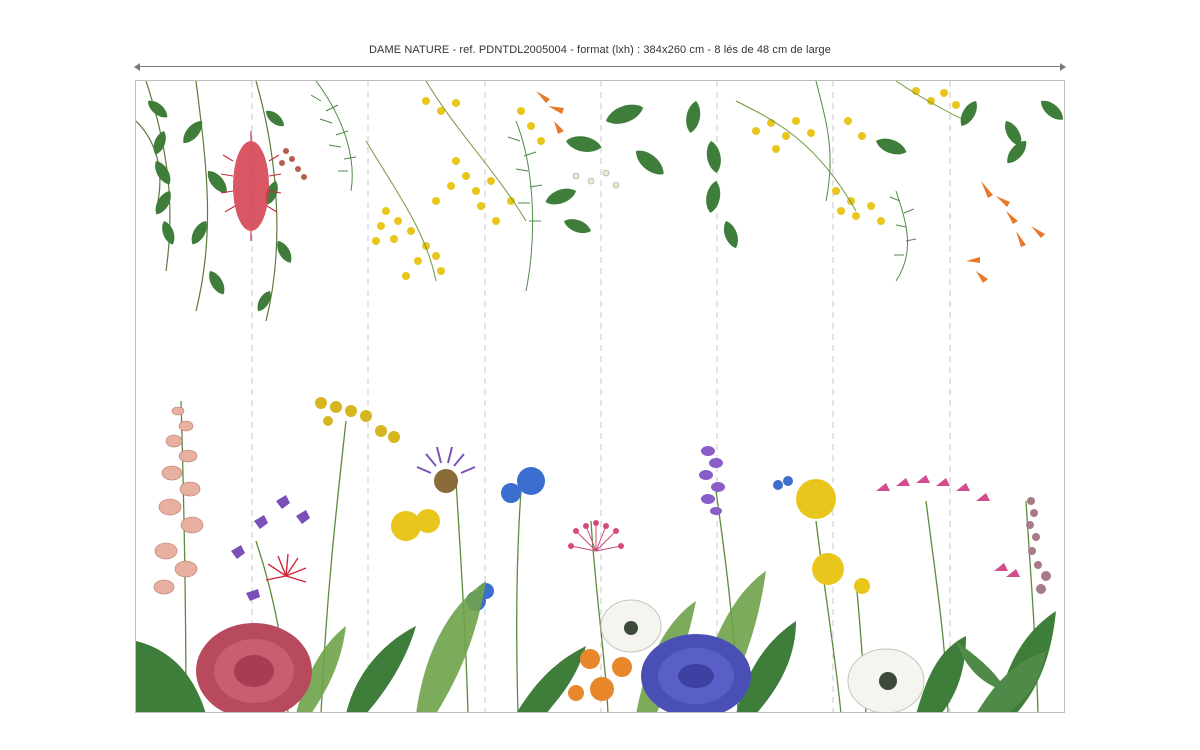 This screenshot has height=750, width=1200. I want to click on cornflowers, so click(629, 539).